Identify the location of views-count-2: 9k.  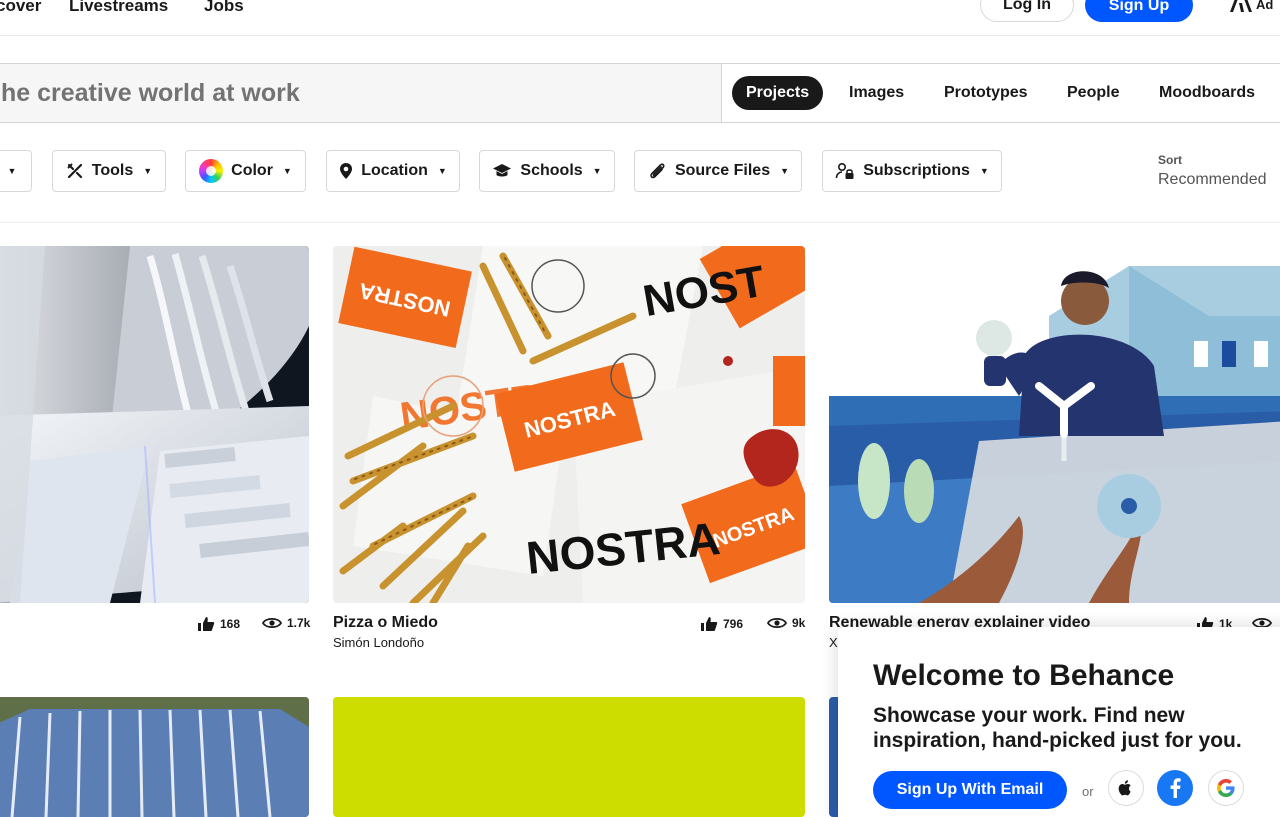
(799, 623).